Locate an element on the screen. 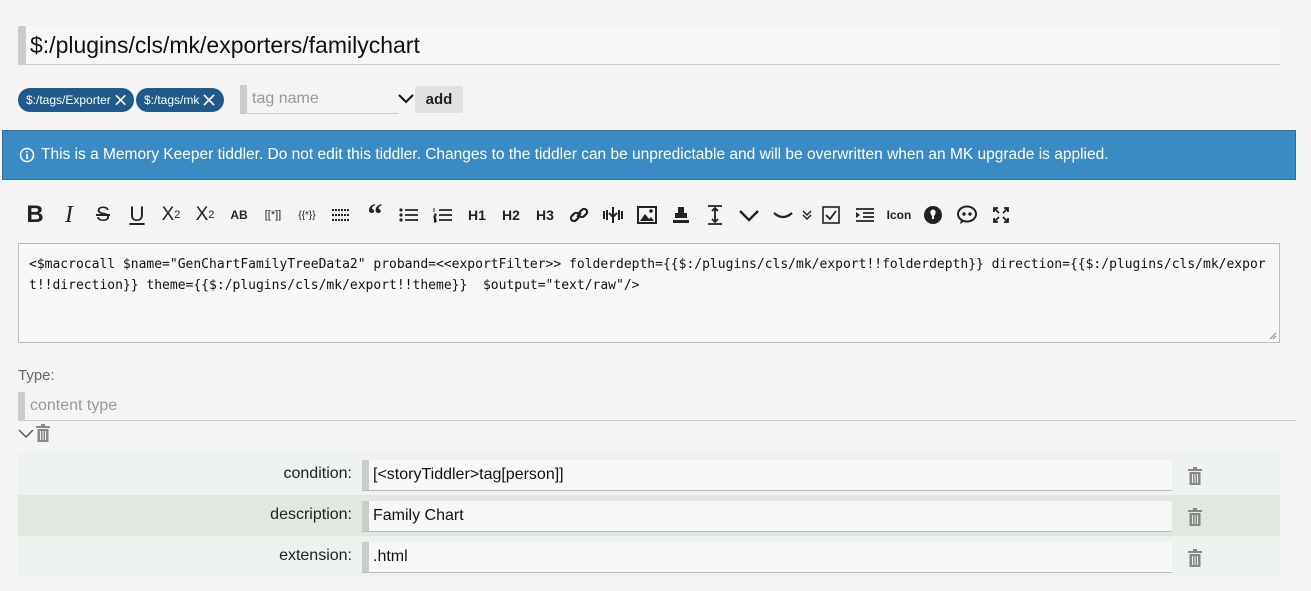 Image resolution: width=1311 pixels, height=591 pixels. stamp-icon is located at coordinates (681, 215).